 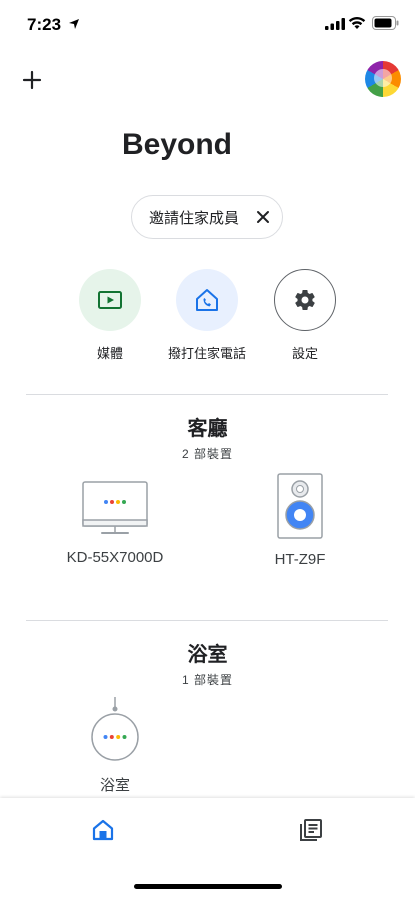 What do you see at coordinates (207, 25) in the screenshot?
I see `status-bar: 7:23` at bounding box center [207, 25].